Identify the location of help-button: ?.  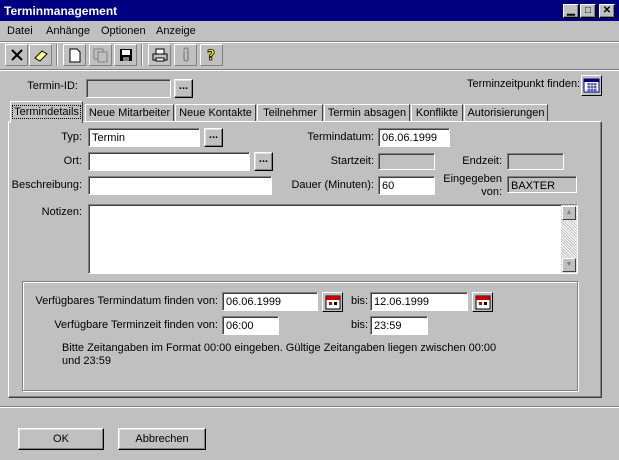
(211, 55).